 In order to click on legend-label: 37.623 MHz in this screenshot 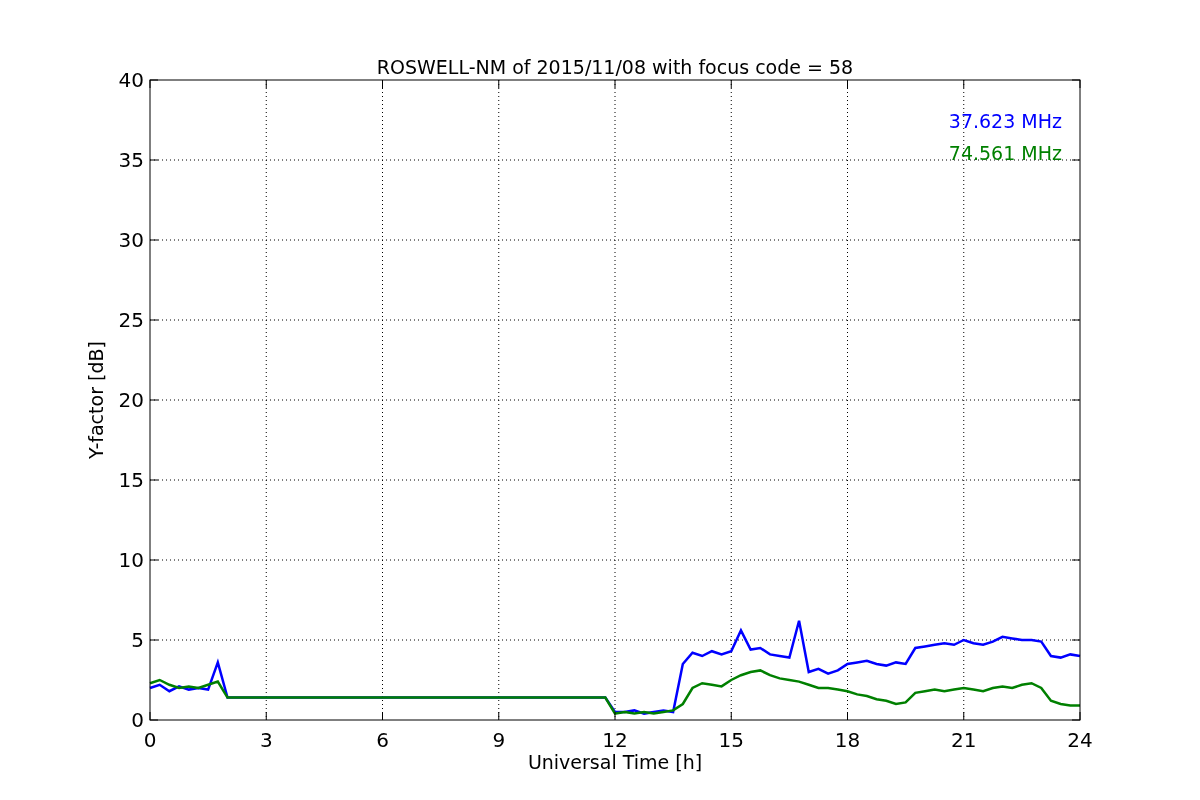, I will do `click(1005, 121)`.